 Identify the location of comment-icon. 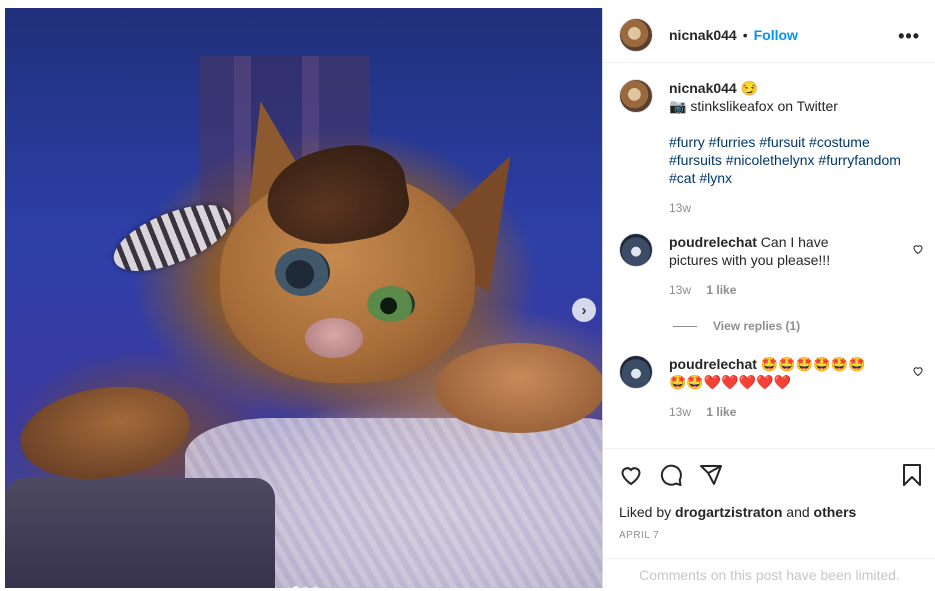
(671, 475).